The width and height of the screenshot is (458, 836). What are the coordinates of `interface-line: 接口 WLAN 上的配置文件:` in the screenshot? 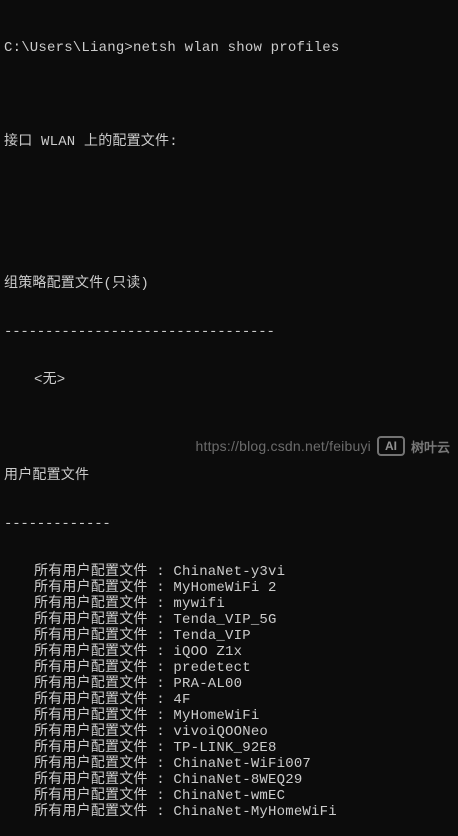 It's located at (91, 142).